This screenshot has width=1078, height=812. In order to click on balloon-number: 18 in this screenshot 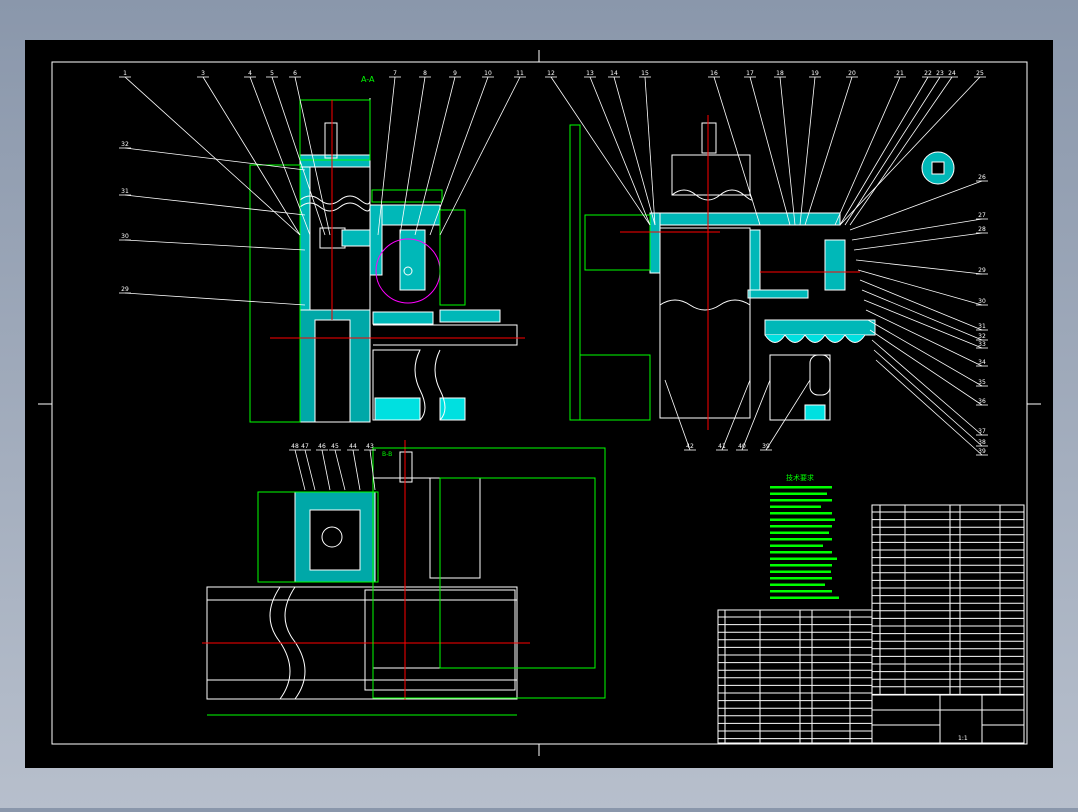, I will do `click(780, 73)`.